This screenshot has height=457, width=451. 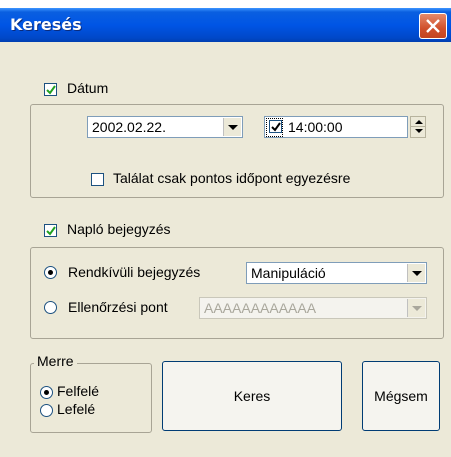 What do you see at coordinates (315, 127) in the screenshot?
I see `time-value: 14:00:00` at bounding box center [315, 127].